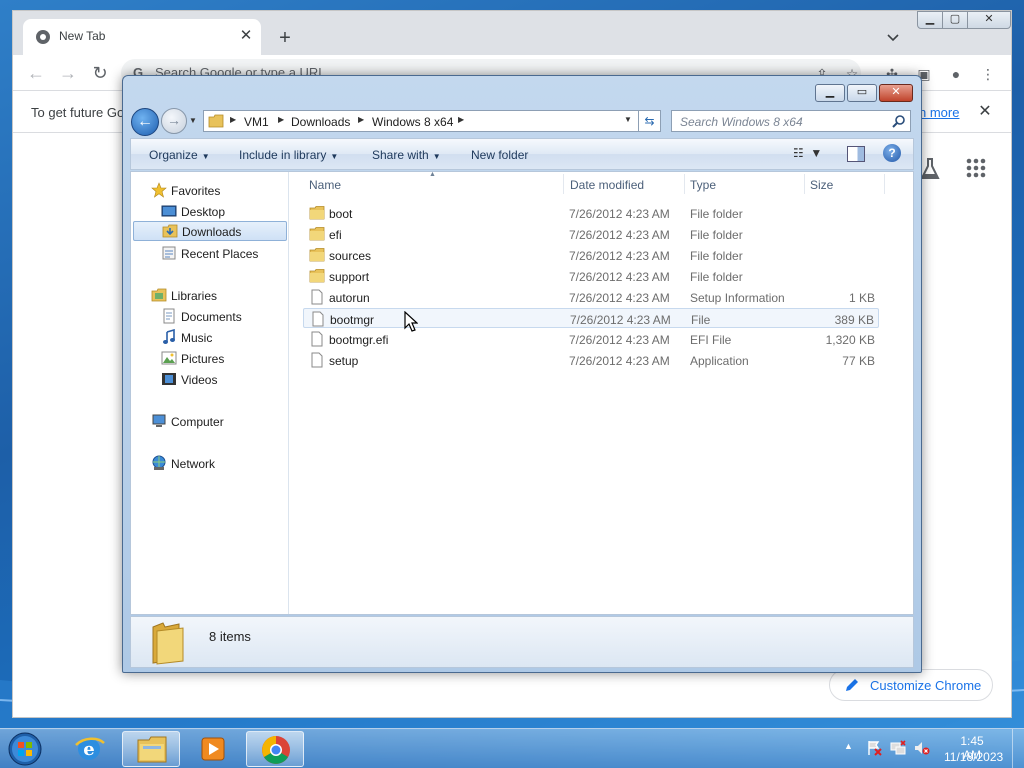  I want to click on clock-date: 11/18/2023, so click(973, 757).